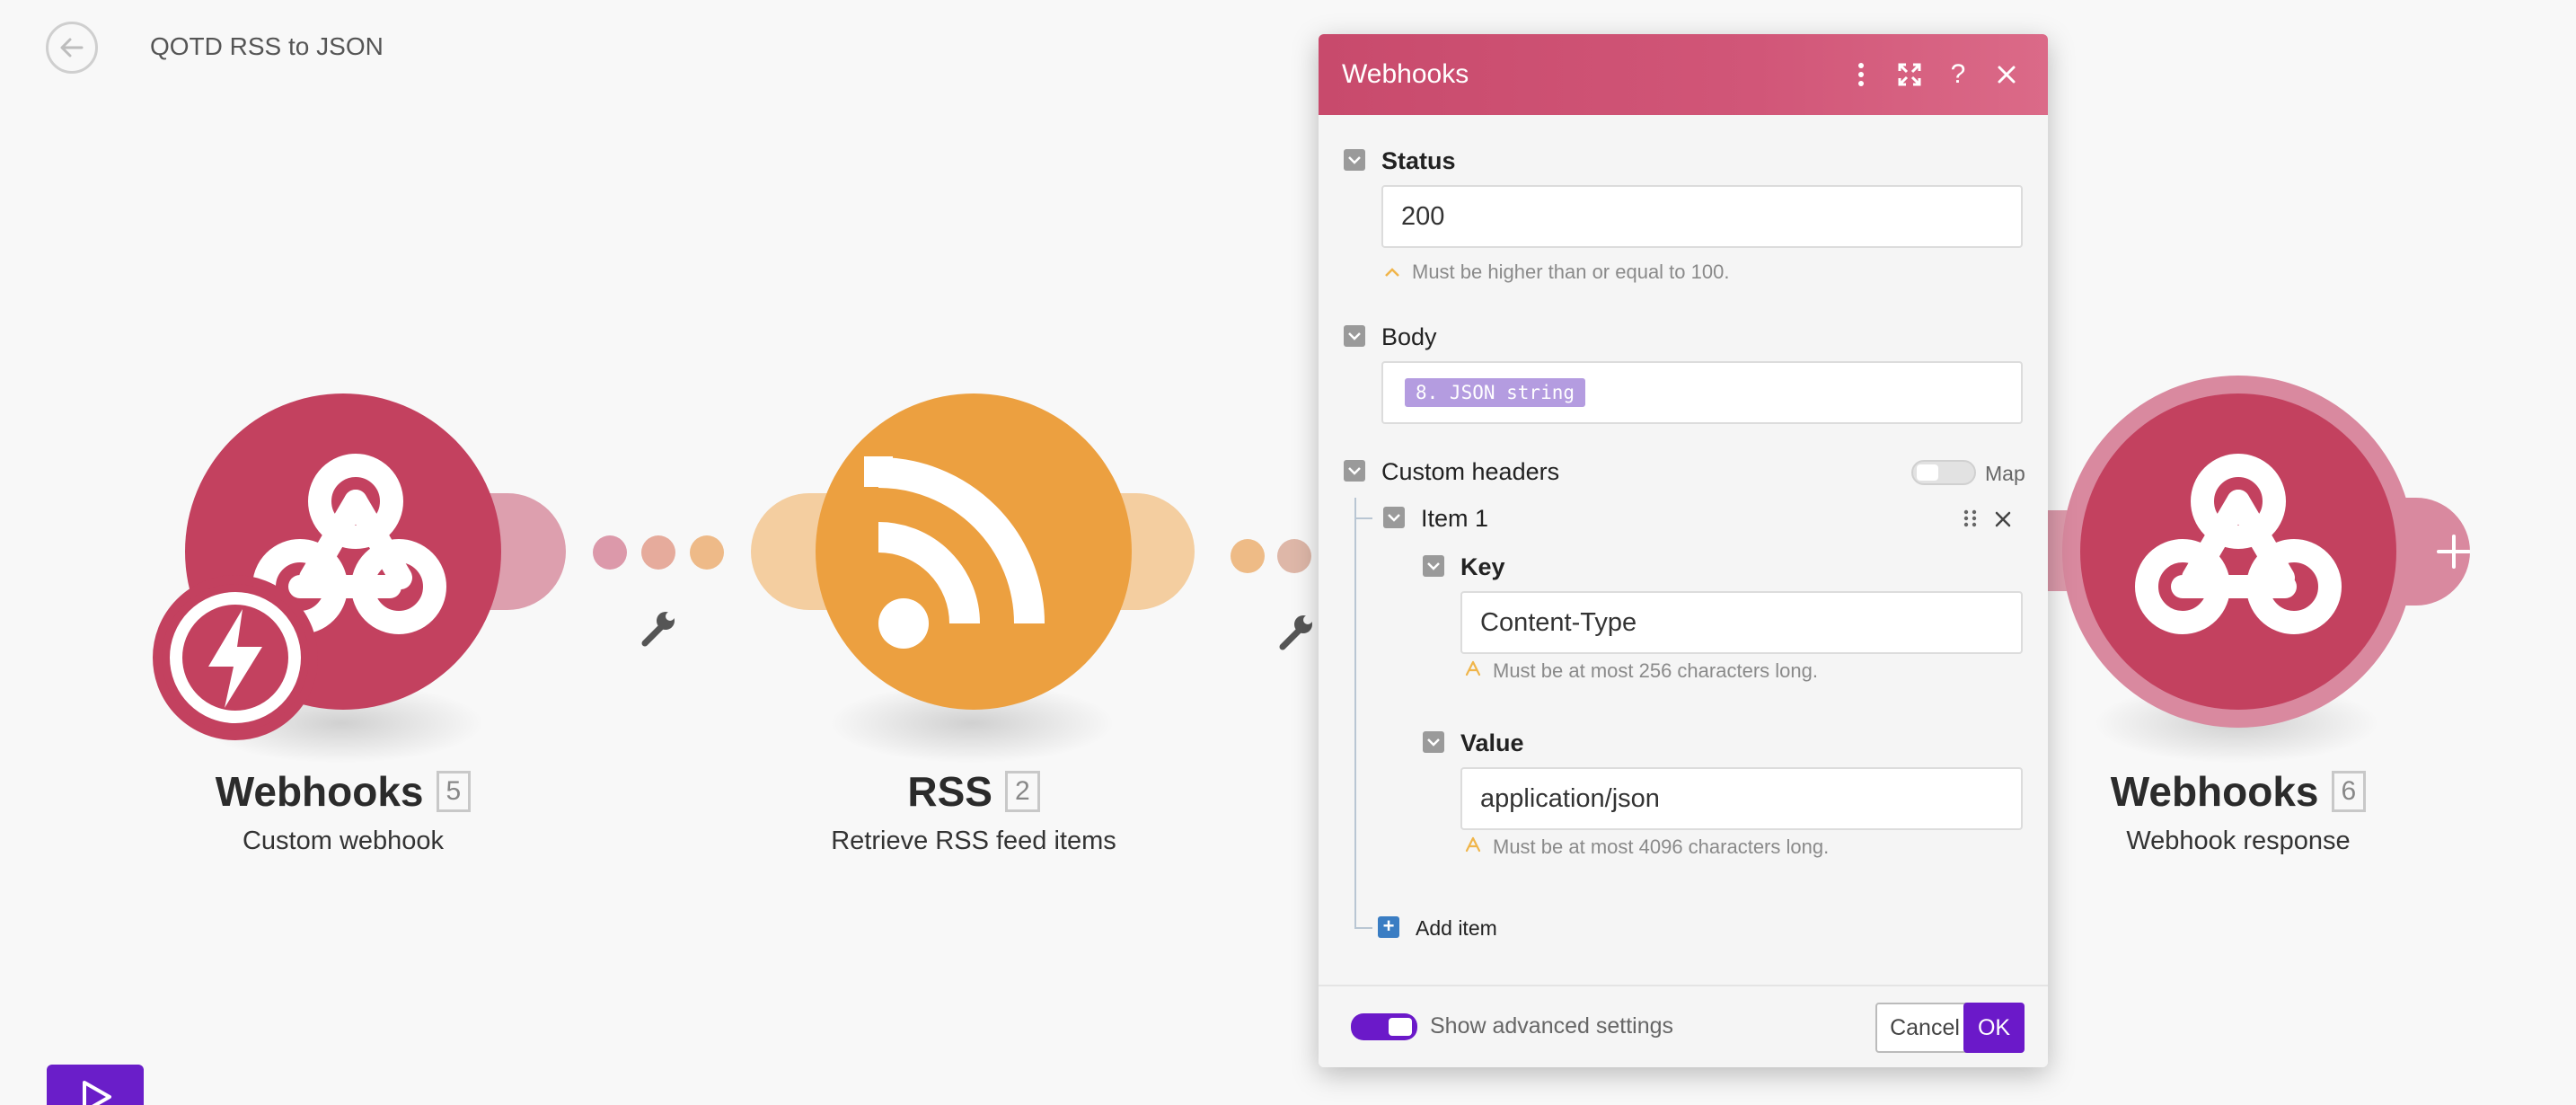 This screenshot has width=2576, height=1105. What do you see at coordinates (1910, 75) in the screenshot?
I see `expand-icon` at bounding box center [1910, 75].